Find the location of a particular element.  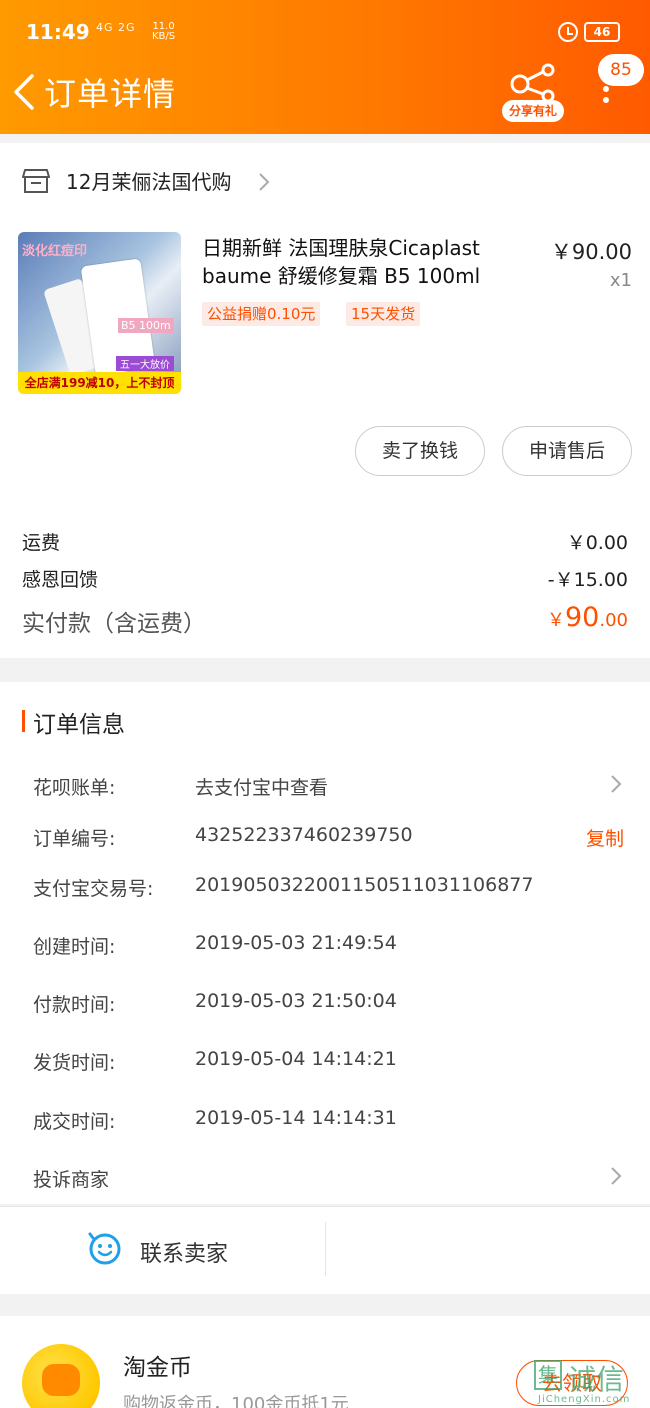

product-image-promo-tag: 五一大放价 is located at coordinates (145, 363).